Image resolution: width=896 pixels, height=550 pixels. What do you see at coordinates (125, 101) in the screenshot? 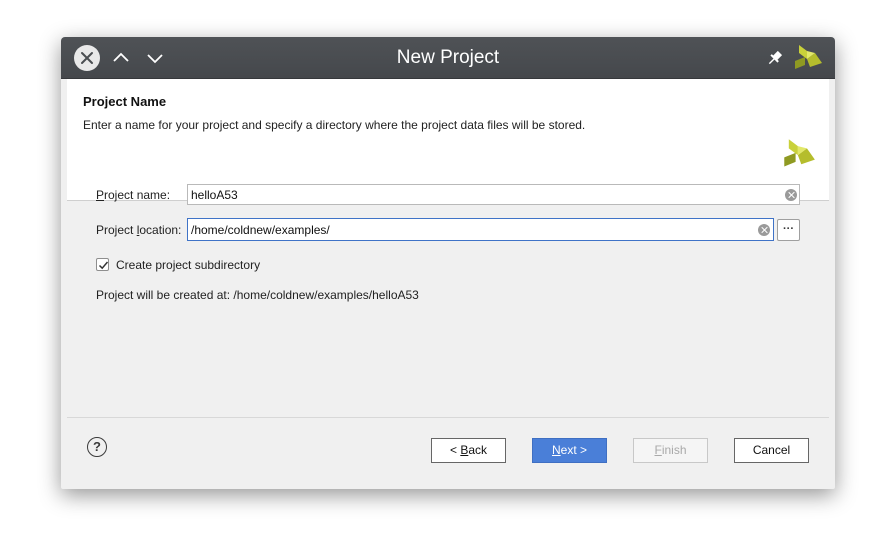
I see `page-title: Project Name` at bounding box center [125, 101].